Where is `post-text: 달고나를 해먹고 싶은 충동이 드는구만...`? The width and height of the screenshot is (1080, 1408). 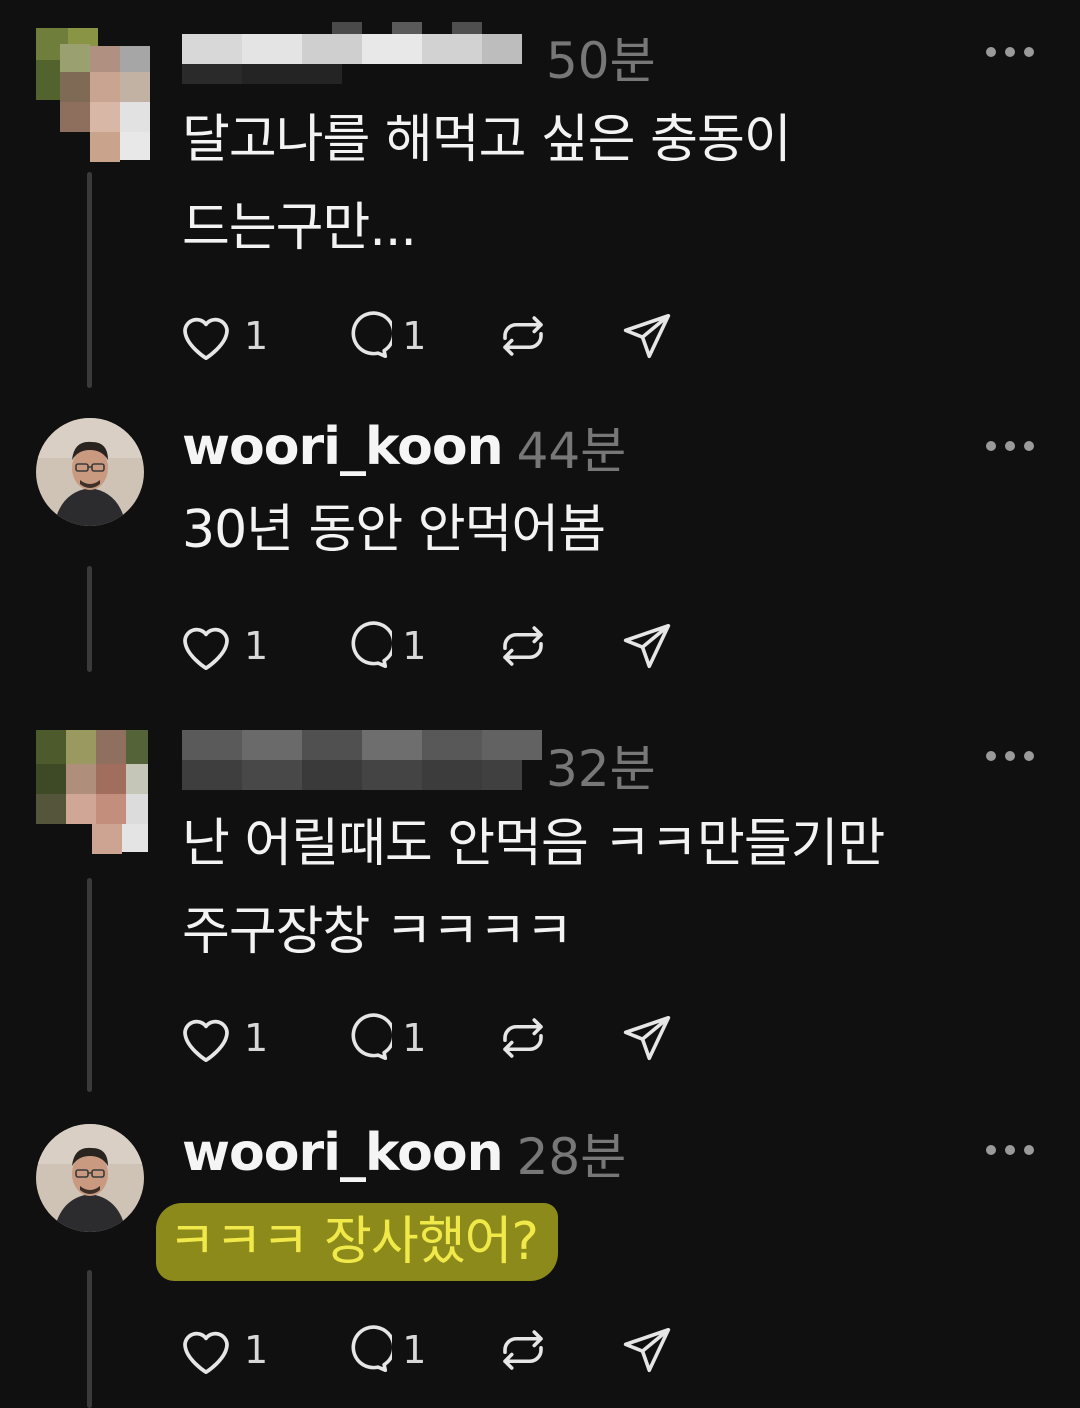 post-text: 달고나를 해먹고 싶은 충동이 드는구만... is located at coordinates (592, 184).